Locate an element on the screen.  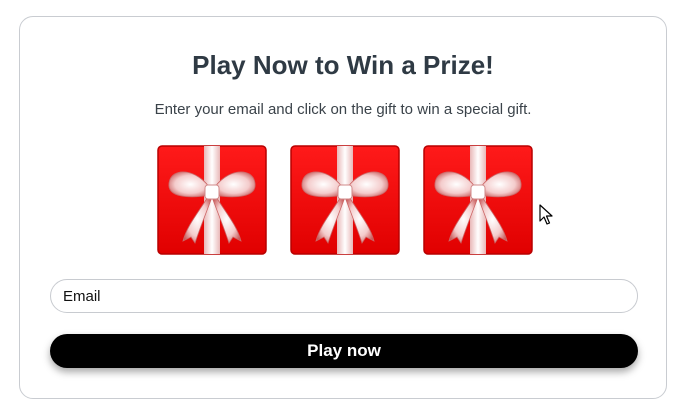
play-now-button: Play now is located at coordinates (344, 351).